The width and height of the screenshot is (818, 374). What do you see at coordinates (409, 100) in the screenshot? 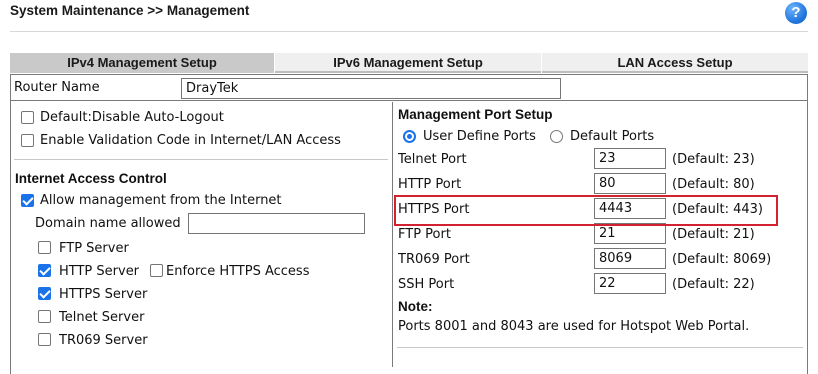
I see `router-name-row-divider` at bounding box center [409, 100].